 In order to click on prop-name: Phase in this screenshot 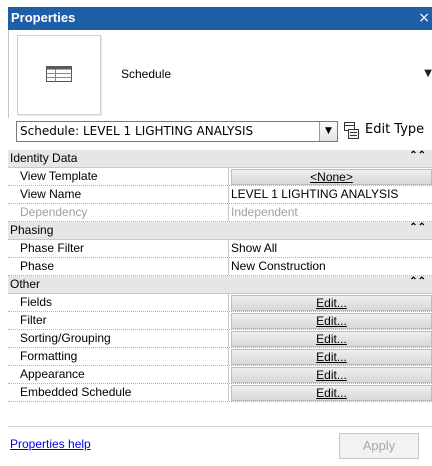, I will do `click(37, 266)`.